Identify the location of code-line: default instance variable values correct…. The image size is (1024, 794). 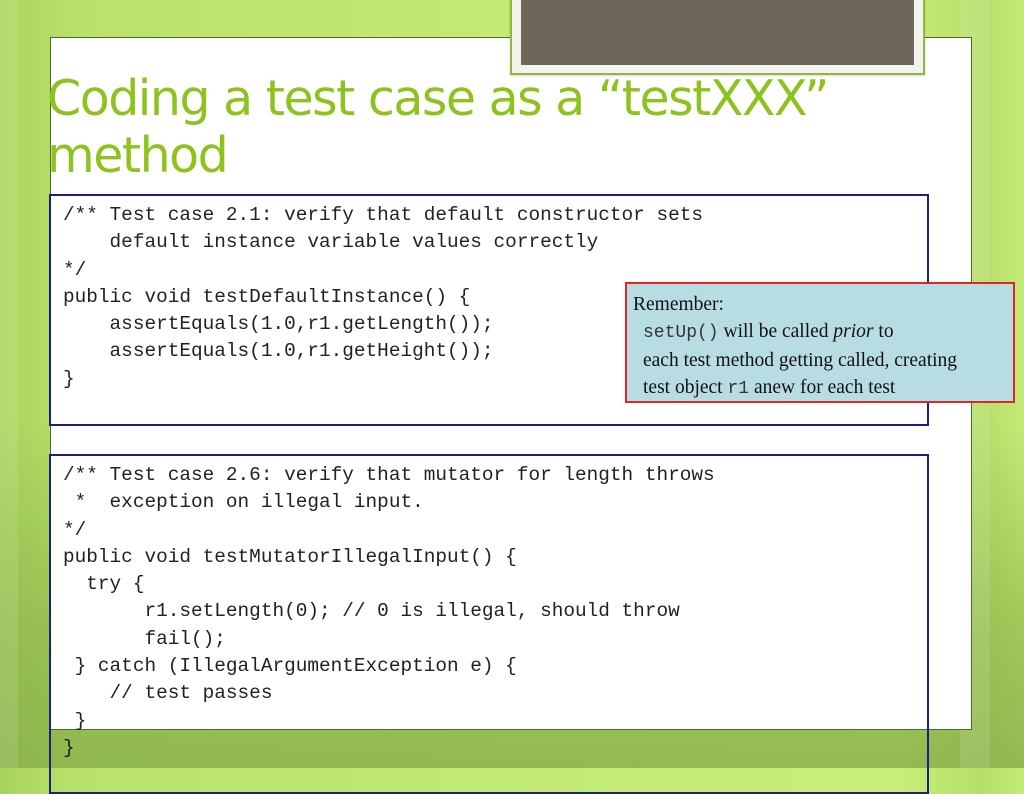
(331, 242).